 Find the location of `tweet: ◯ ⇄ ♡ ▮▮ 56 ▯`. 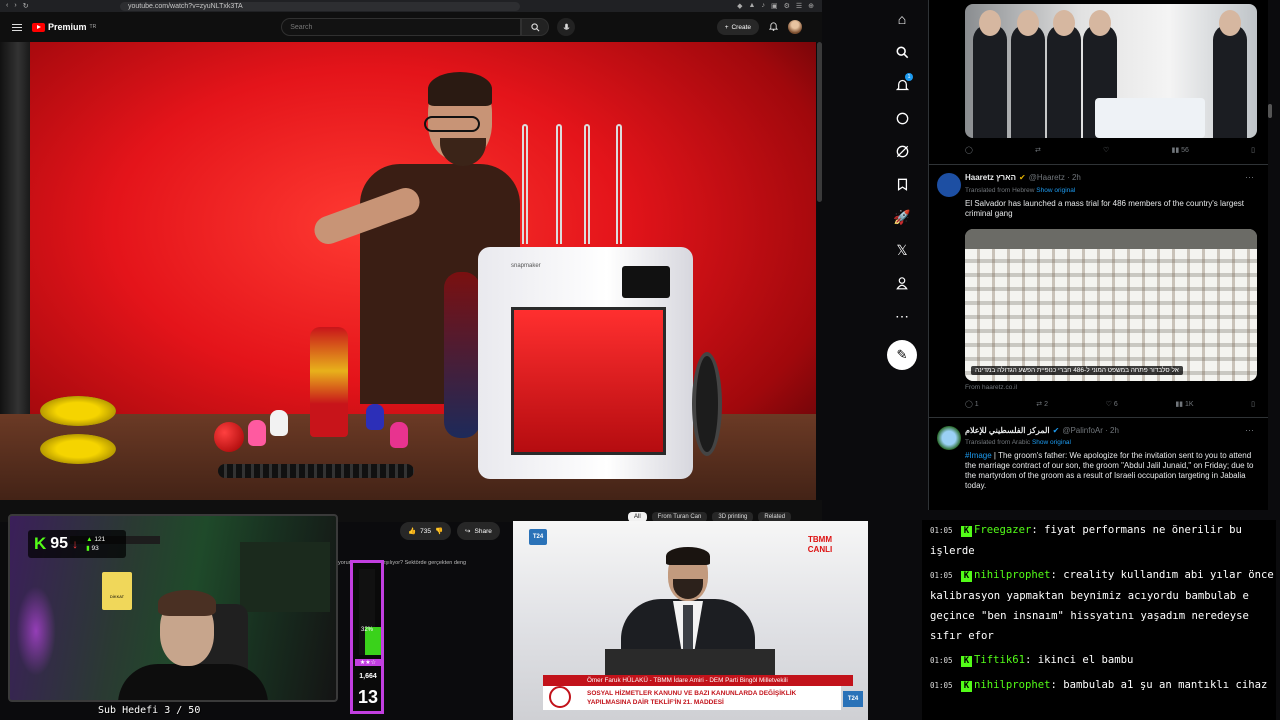

tweet: ◯ ⇄ ♡ ▮▮ 56 ▯ is located at coordinates (1098, 82).